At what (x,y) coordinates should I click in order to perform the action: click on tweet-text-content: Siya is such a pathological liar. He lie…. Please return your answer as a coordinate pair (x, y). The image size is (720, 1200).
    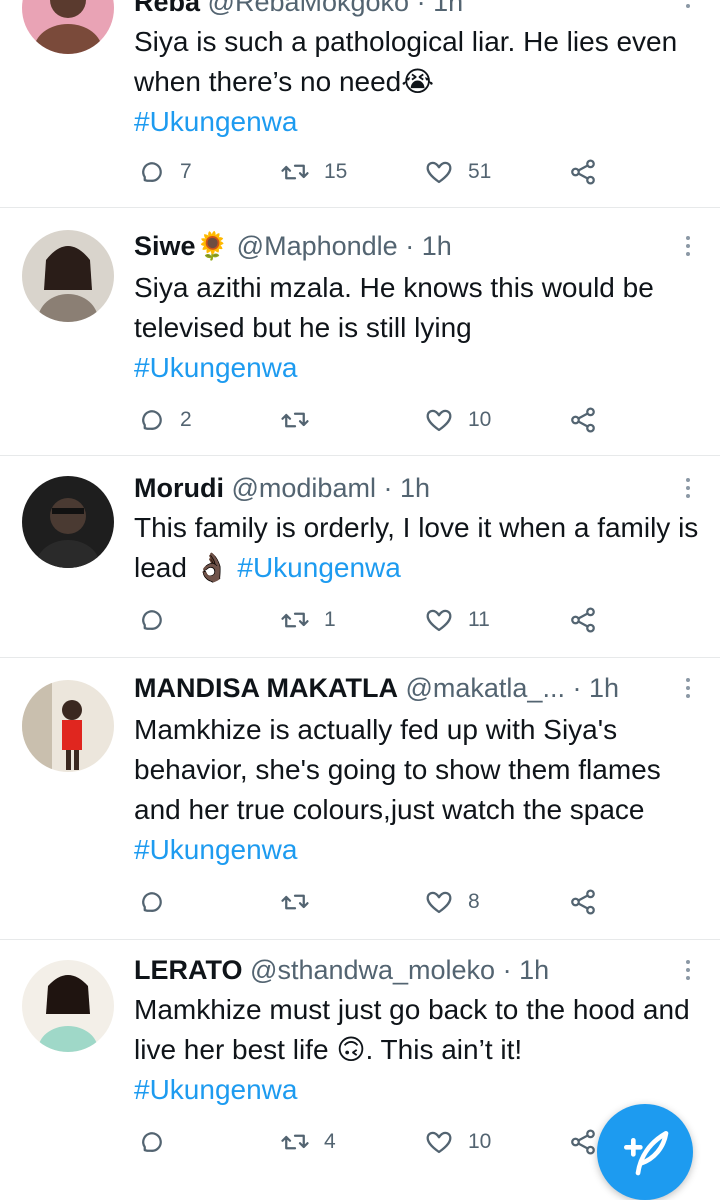
    Looking at the image, I should click on (406, 61).